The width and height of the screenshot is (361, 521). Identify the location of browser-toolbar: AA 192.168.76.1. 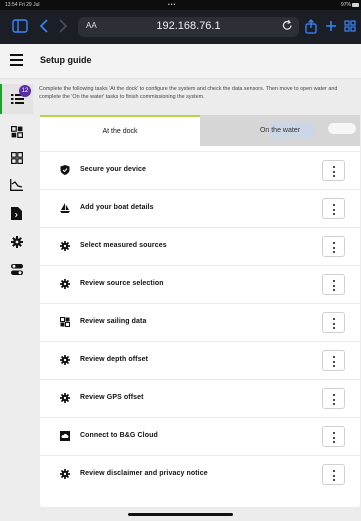
(180, 27).